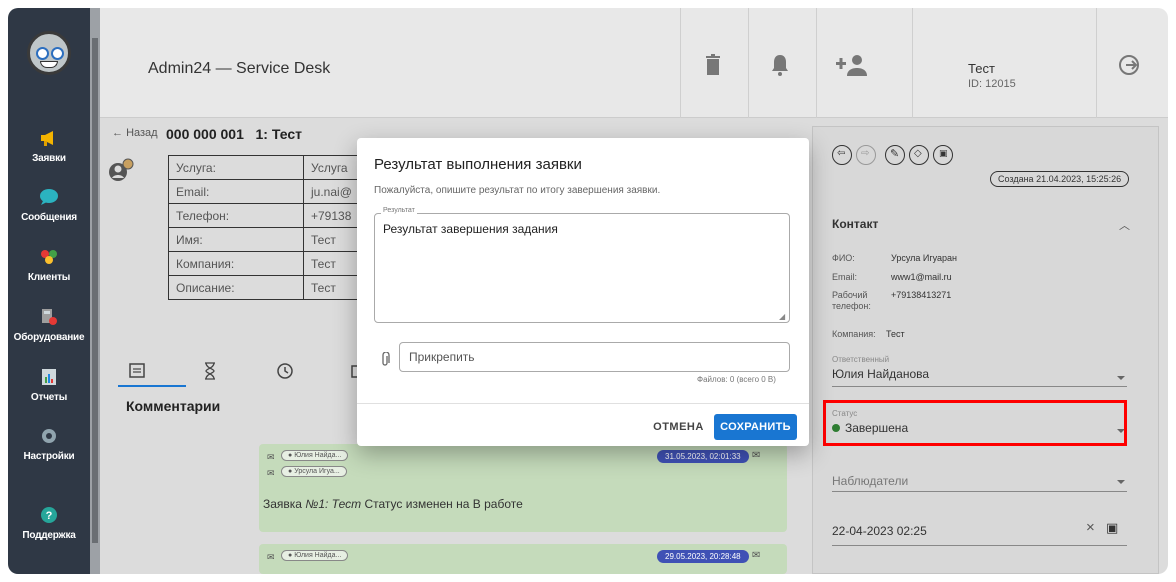  What do you see at coordinates (49, 317) in the screenshot?
I see `equipment-icon` at bounding box center [49, 317].